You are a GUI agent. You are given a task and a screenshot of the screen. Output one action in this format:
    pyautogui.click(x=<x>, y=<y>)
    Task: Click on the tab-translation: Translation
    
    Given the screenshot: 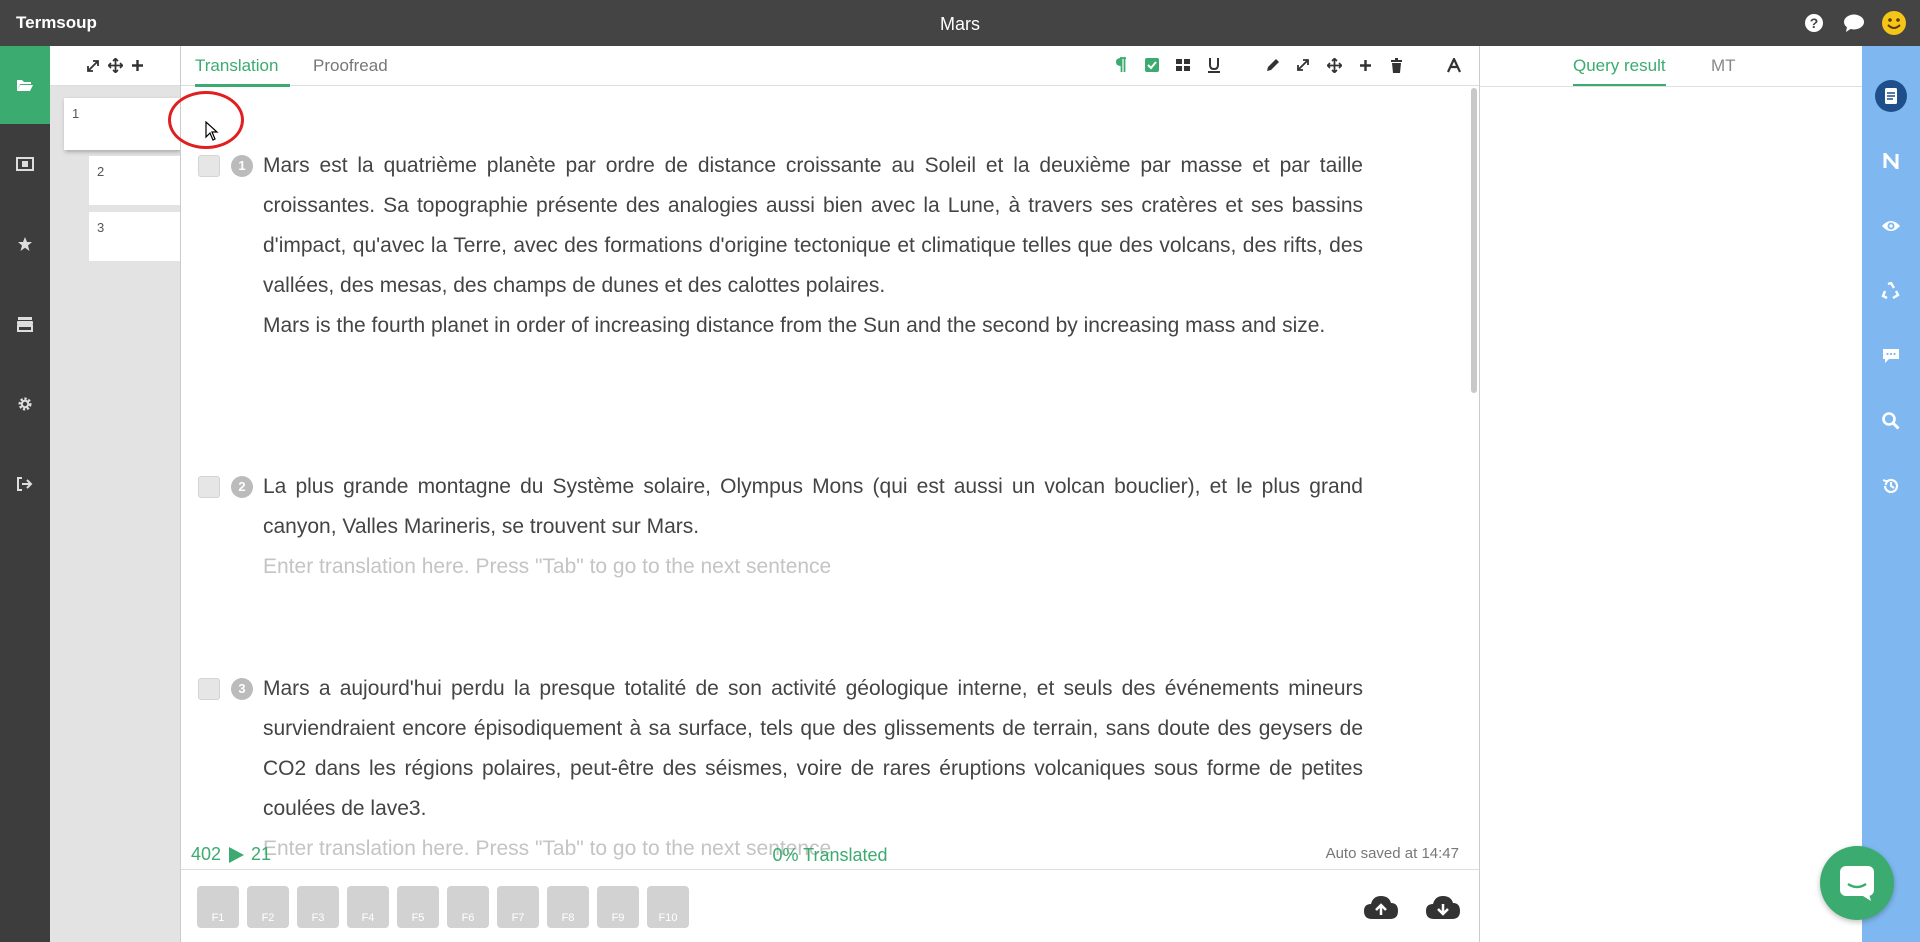 What is the action you would take?
    pyautogui.click(x=243, y=71)
    